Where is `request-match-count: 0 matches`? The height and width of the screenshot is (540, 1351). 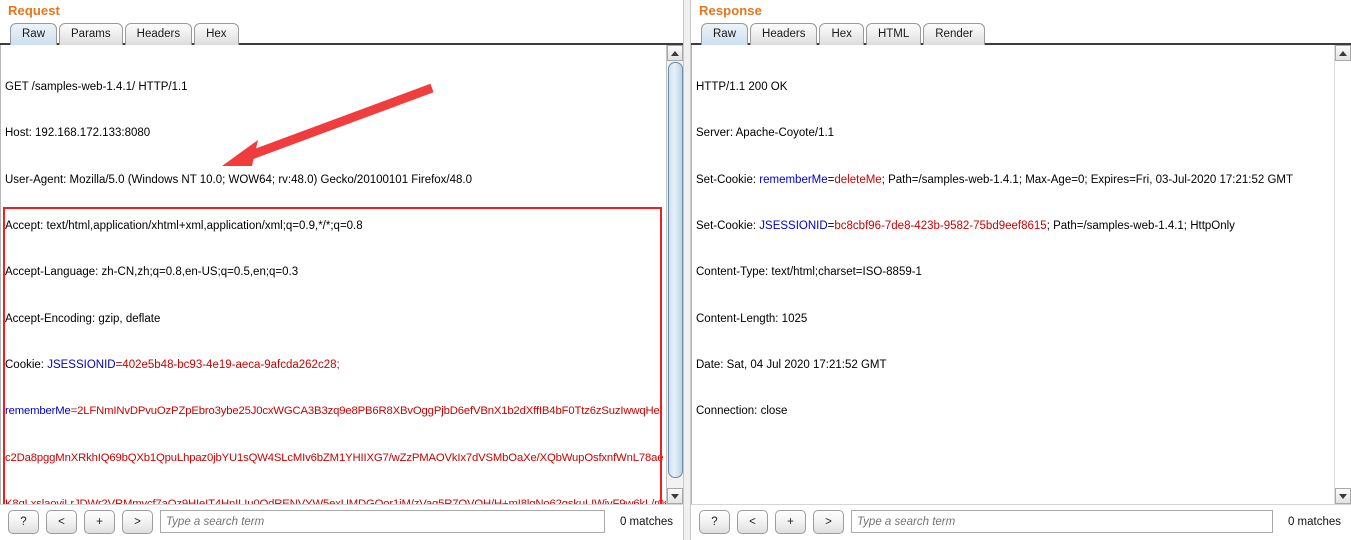 request-match-count: 0 matches is located at coordinates (646, 521).